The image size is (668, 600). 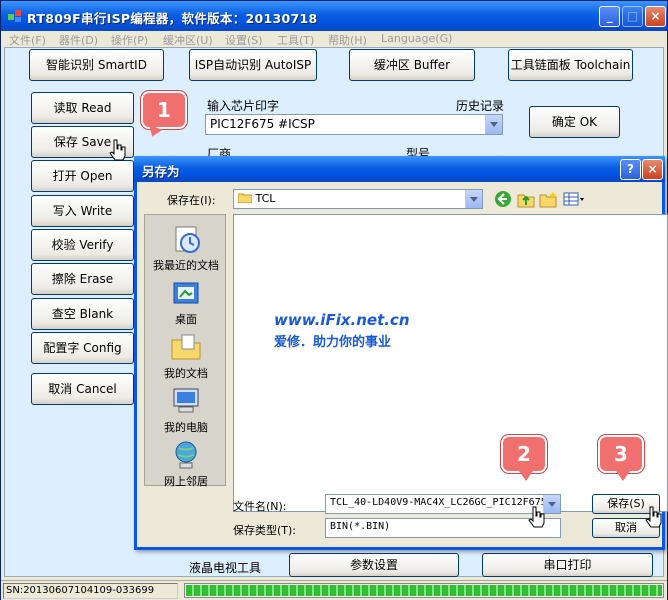 What do you see at coordinates (244, 40) in the screenshot?
I see `menu-settings: 设置(S)` at bounding box center [244, 40].